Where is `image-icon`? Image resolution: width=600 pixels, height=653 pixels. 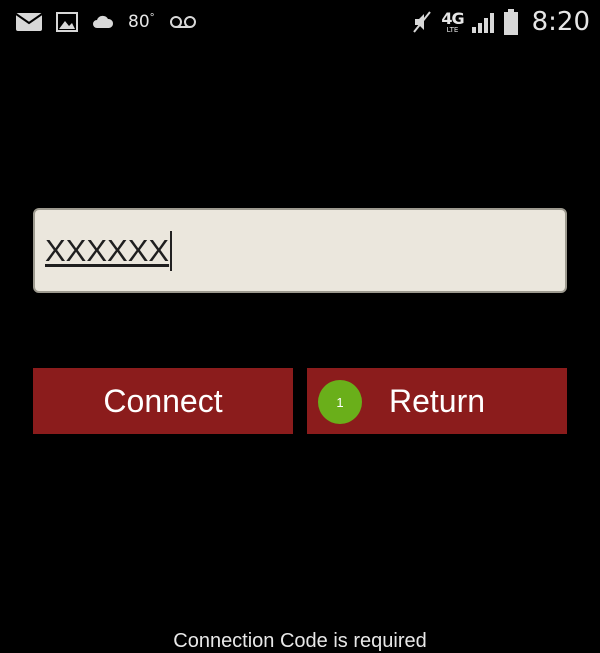
image-icon is located at coordinates (67, 22).